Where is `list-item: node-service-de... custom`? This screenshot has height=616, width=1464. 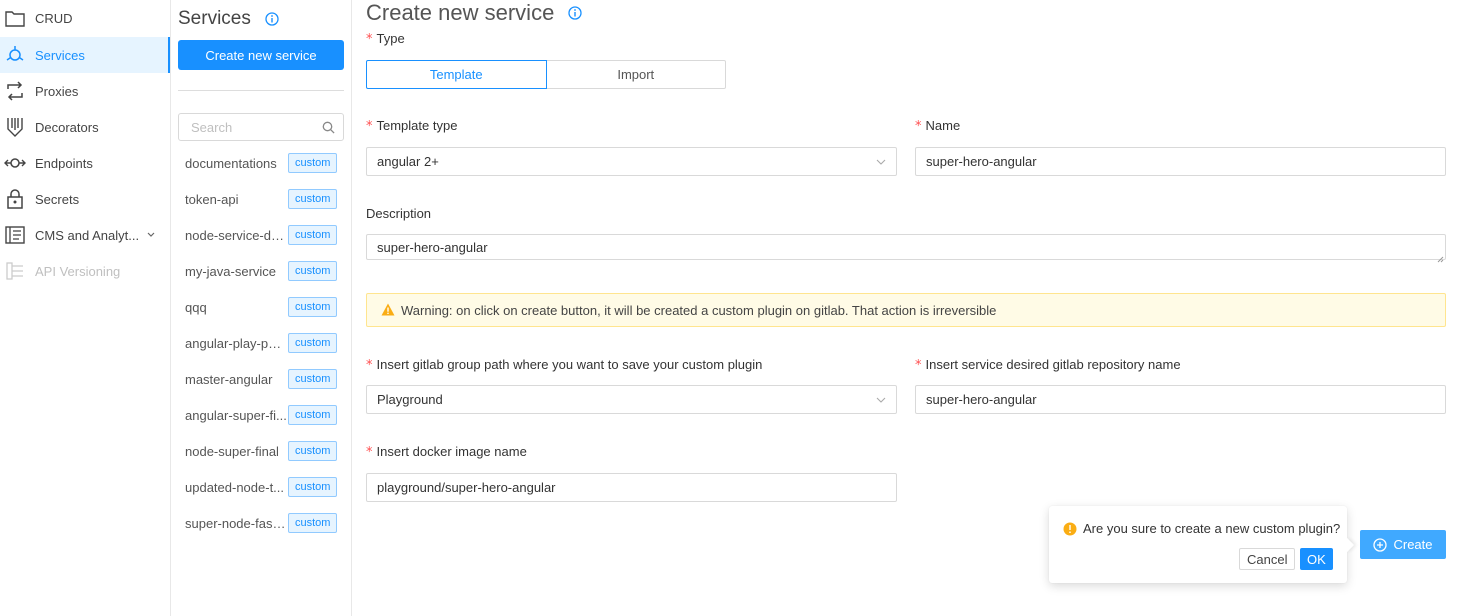
list-item: node-service-de... custom is located at coordinates (263, 235).